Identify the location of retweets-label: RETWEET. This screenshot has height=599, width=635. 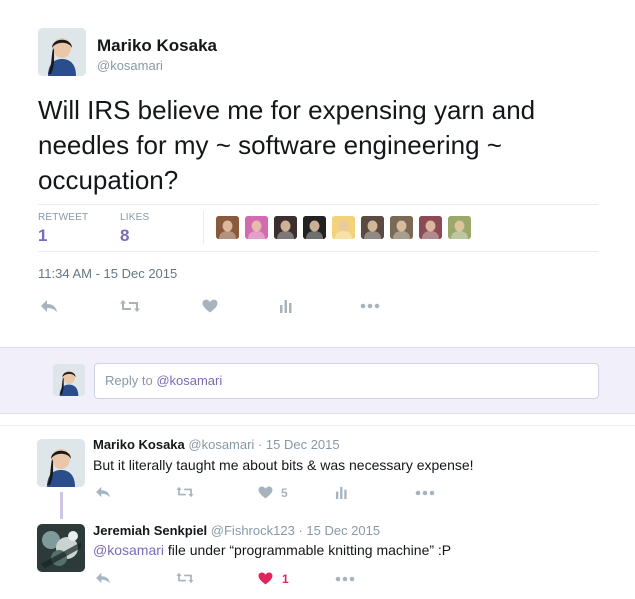
(63, 217).